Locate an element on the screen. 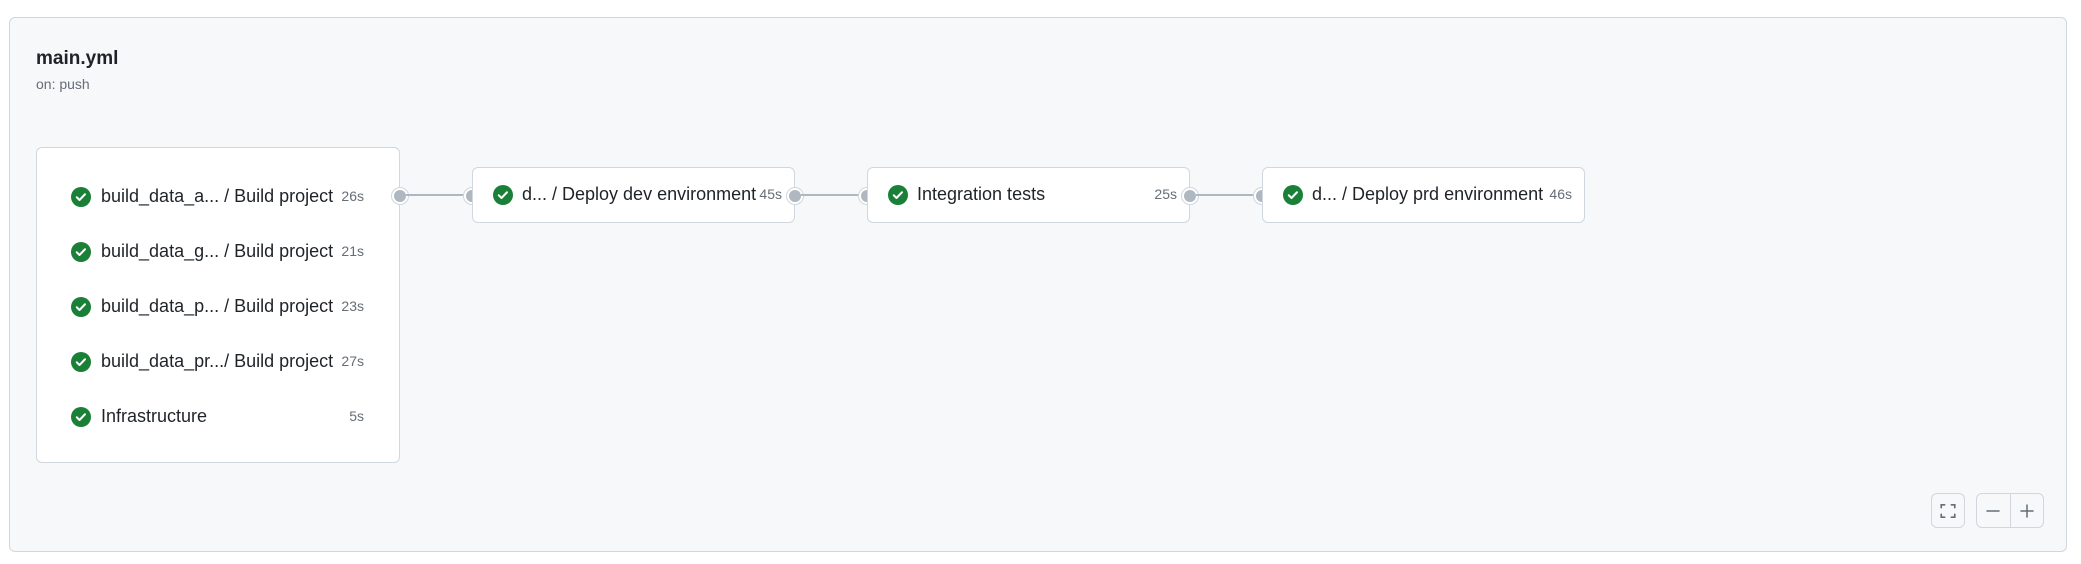 This screenshot has height=564, width=2081. job-name: build_data_pr.../ Build project is located at coordinates (217, 361).